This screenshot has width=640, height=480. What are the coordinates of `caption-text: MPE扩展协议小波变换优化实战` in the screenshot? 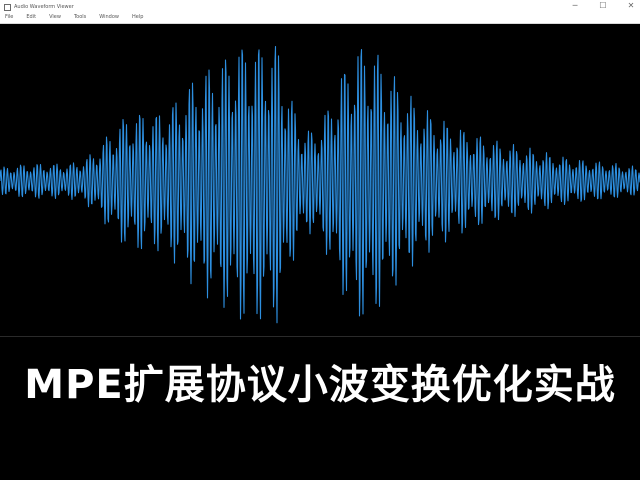 It's located at (320, 385).